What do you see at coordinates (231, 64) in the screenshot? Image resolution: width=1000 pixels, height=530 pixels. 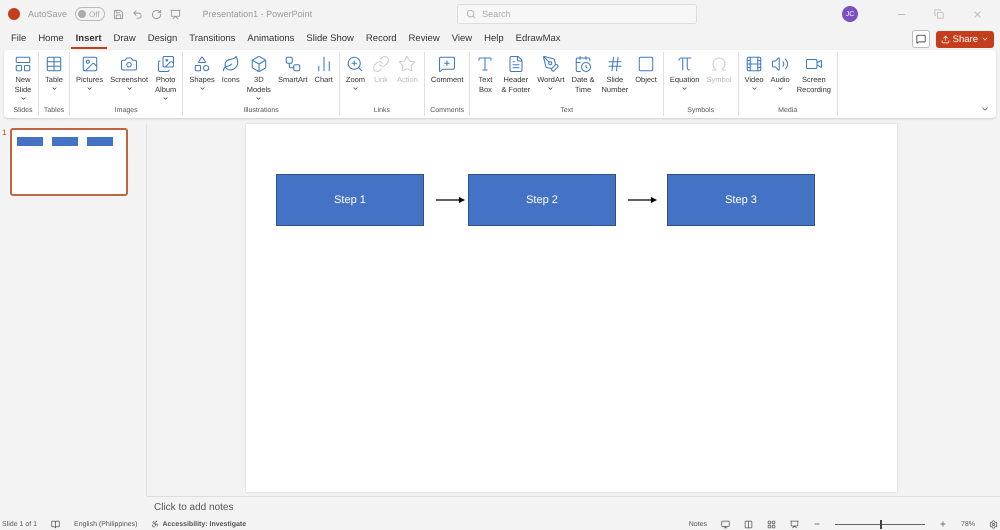 I see `leaf-icon` at bounding box center [231, 64].